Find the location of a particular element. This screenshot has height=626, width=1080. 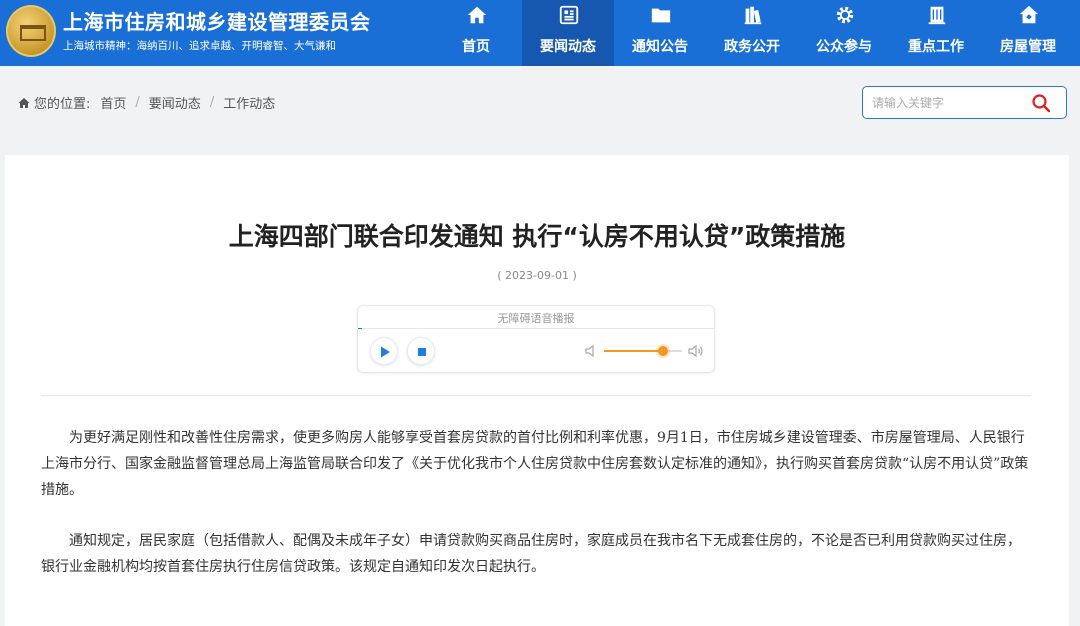

logo-emblem is located at coordinates (33, 33).